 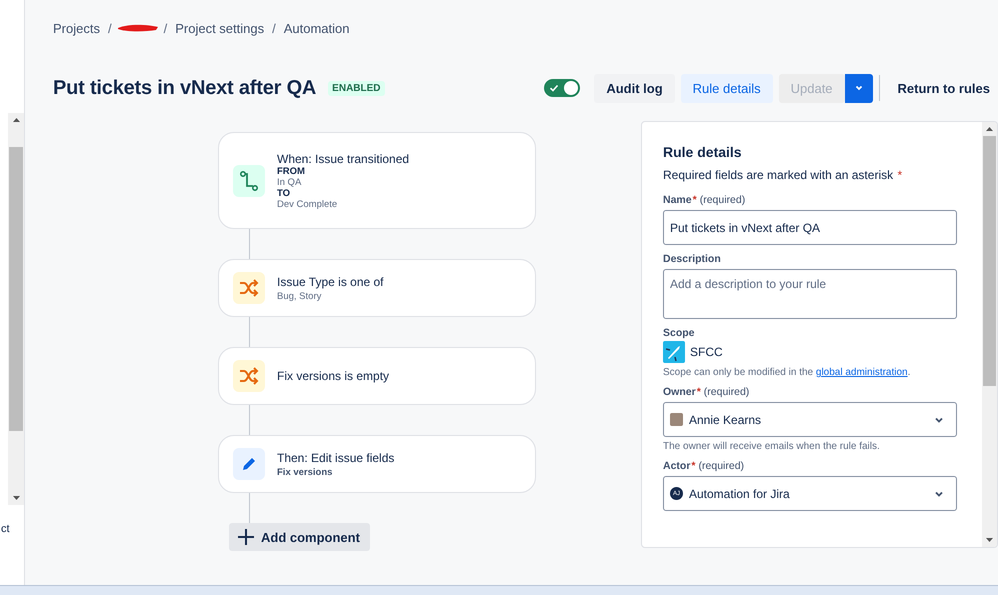 I want to click on scope-value: SFCC, so click(x=706, y=352).